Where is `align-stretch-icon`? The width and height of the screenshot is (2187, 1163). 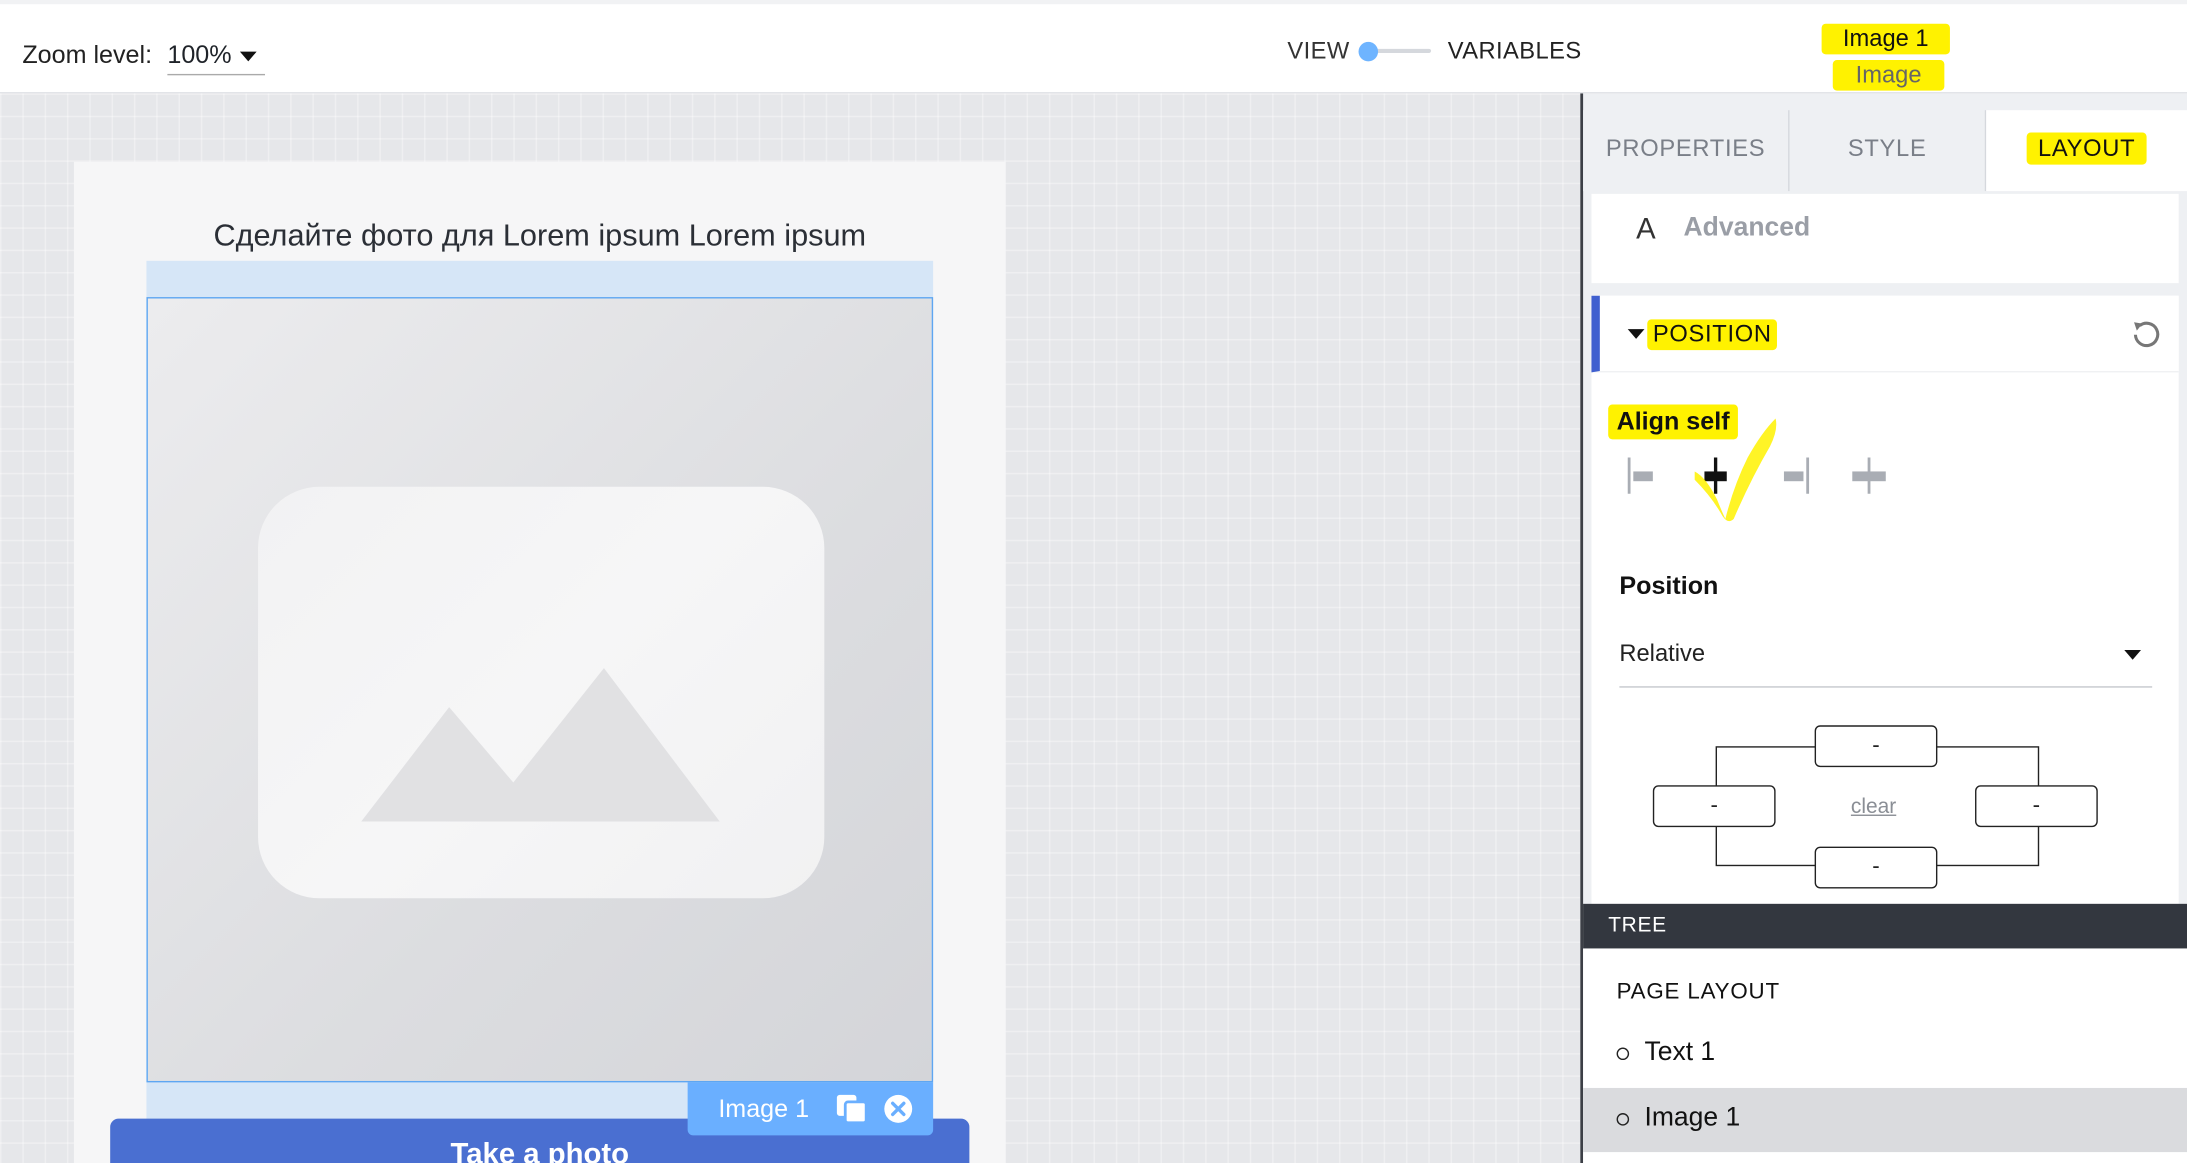
align-stretch-icon is located at coordinates (1869, 476).